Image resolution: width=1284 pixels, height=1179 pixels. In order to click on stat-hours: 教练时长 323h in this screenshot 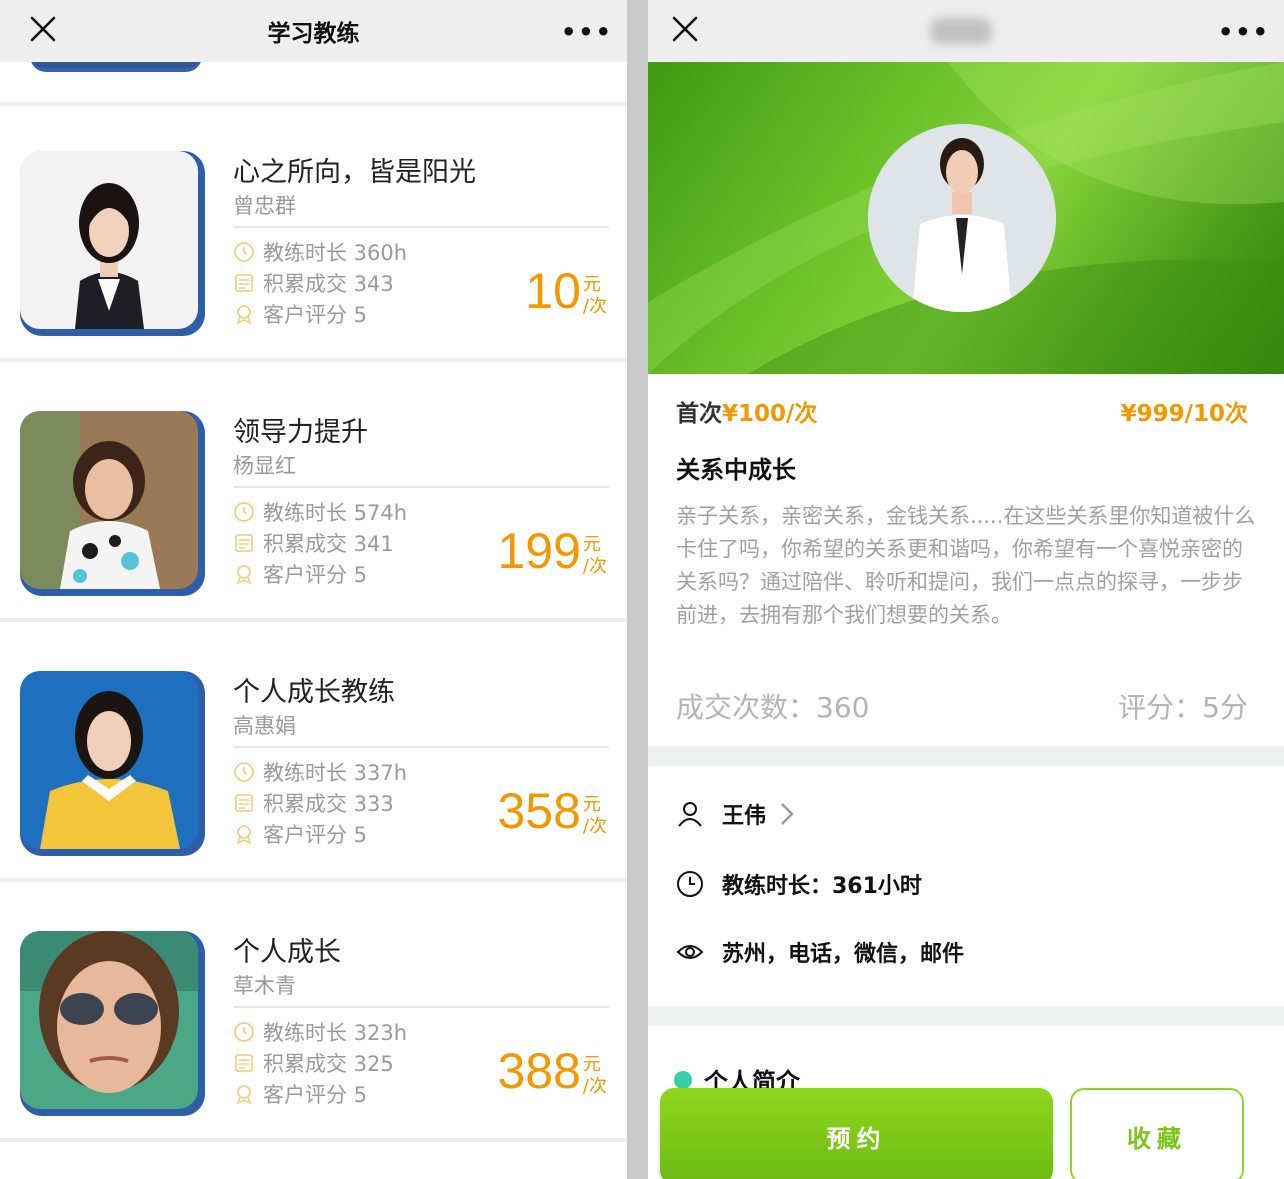, I will do `click(320, 1032)`.